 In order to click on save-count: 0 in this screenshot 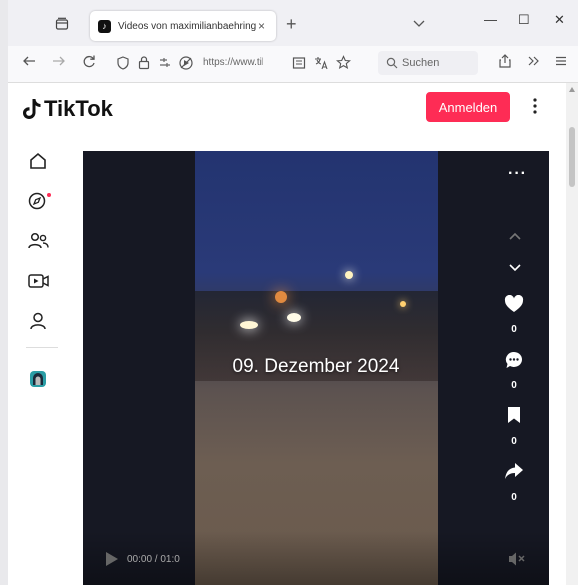, I will do `click(514, 441)`.